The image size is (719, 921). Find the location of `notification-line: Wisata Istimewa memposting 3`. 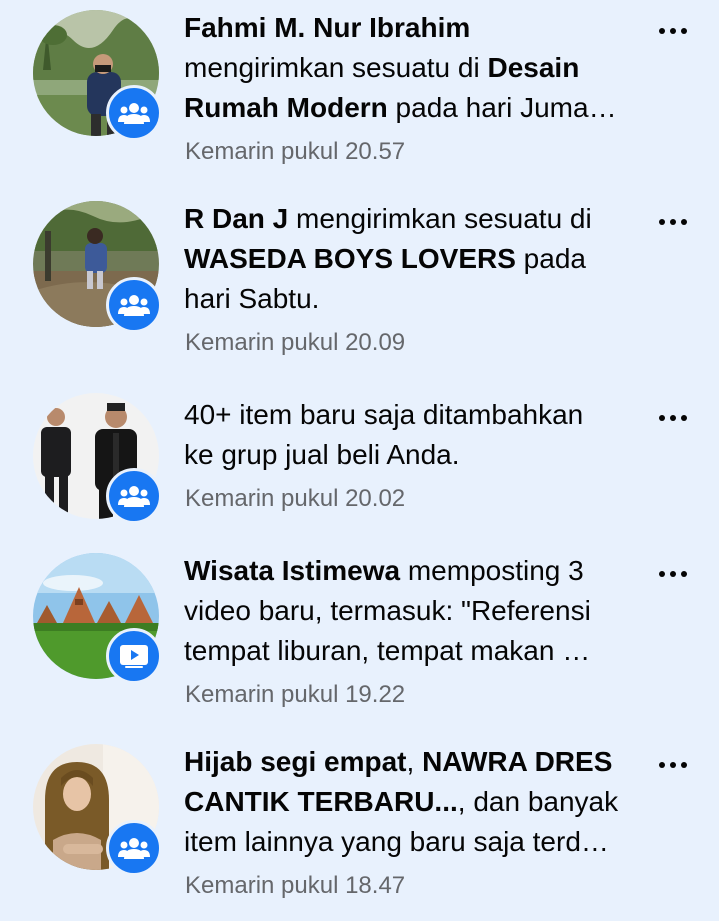

notification-line: Wisata Istimewa memposting 3 is located at coordinates (384, 570).